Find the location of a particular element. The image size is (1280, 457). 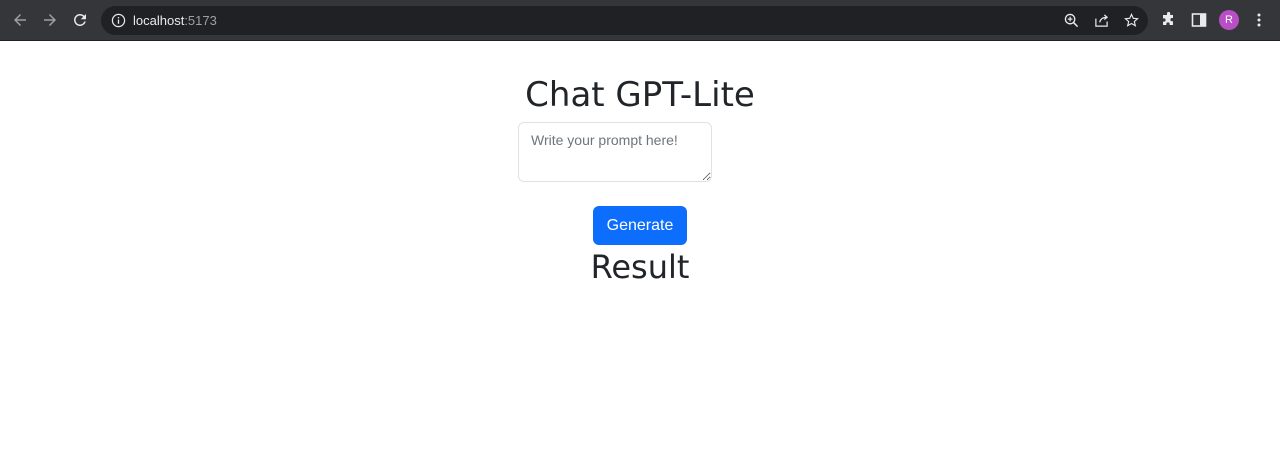

profile-avatar: R is located at coordinates (1229, 20).